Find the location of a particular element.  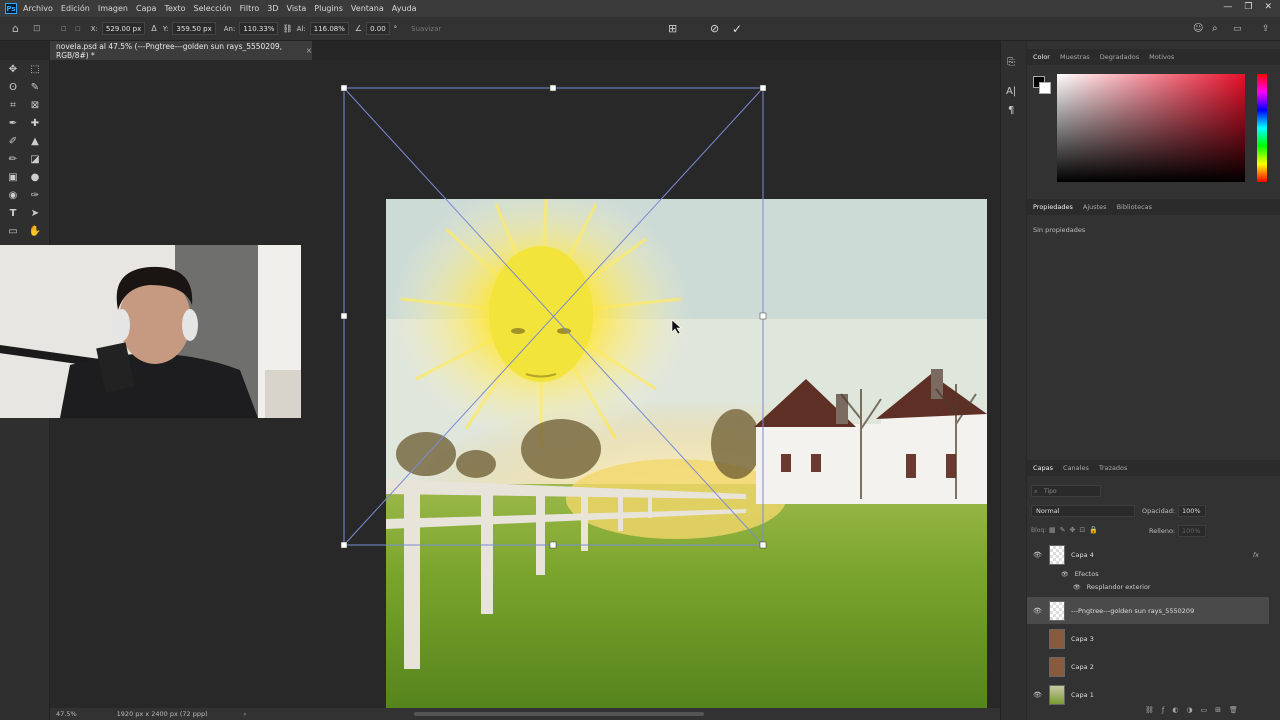

layer-row: Capa 2 is located at coordinates (1148, 666).